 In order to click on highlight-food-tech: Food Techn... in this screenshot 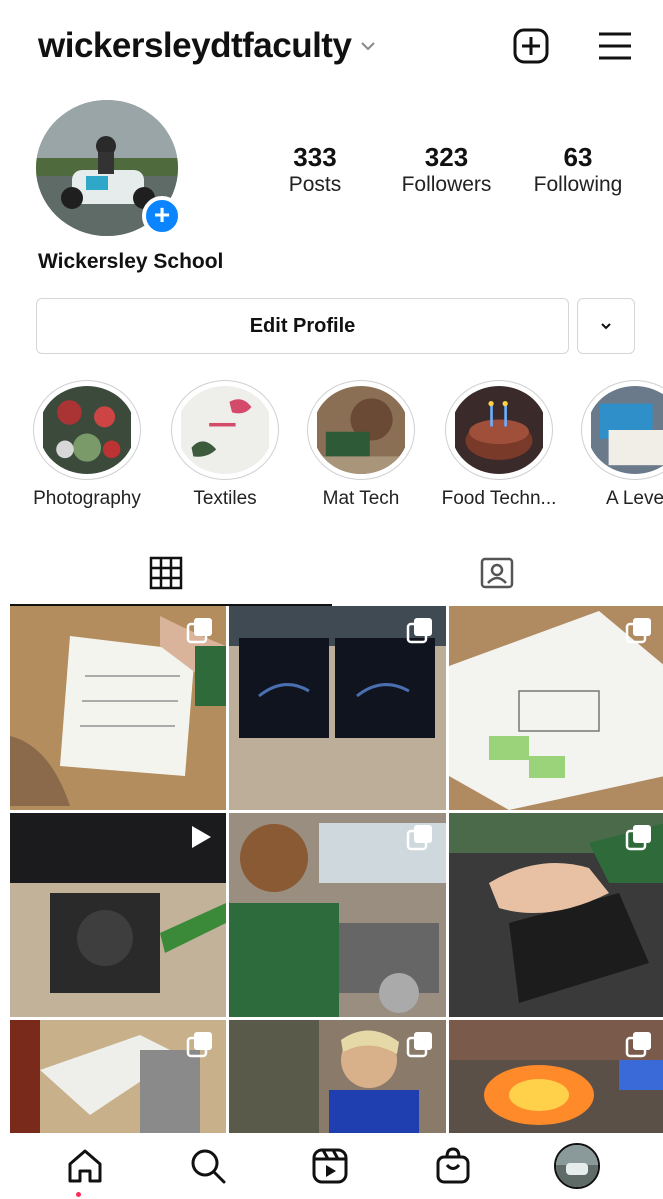, I will do `click(499, 445)`.